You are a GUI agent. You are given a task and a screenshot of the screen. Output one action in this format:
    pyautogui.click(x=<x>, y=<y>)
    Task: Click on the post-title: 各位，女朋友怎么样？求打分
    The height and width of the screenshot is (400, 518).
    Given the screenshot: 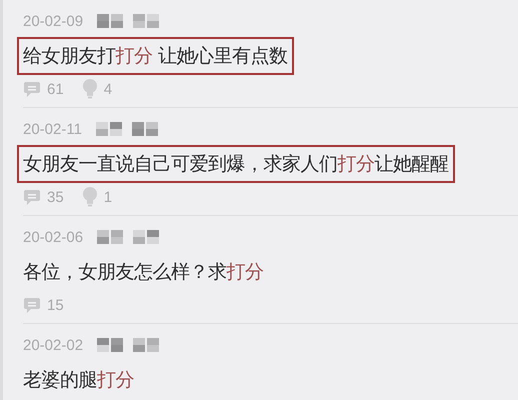 What is the action you would take?
    pyautogui.click(x=143, y=272)
    